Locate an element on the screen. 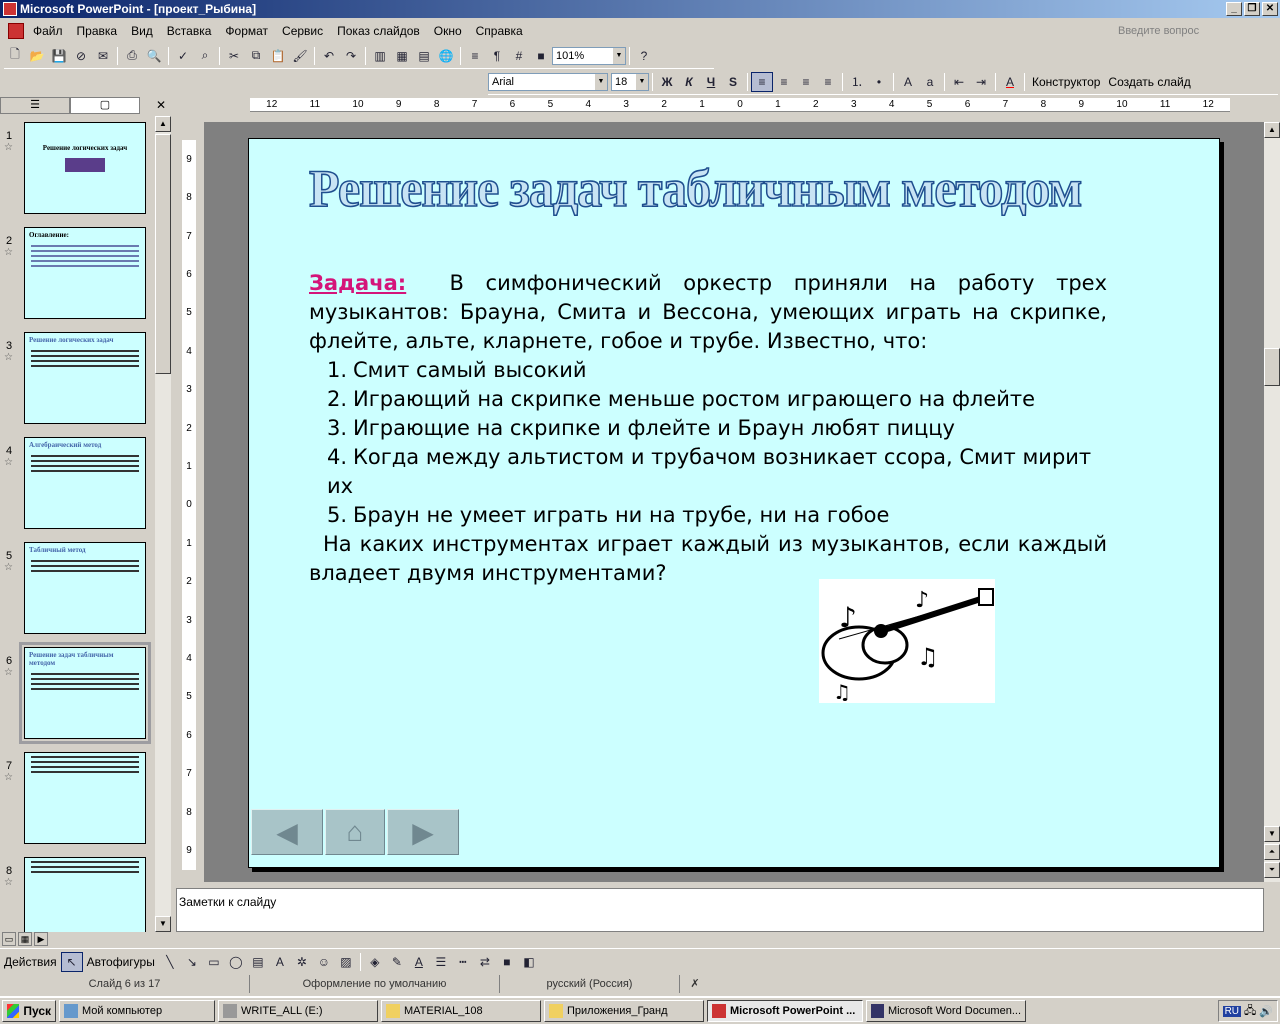  email-icon: ✉ is located at coordinates (103, 56).